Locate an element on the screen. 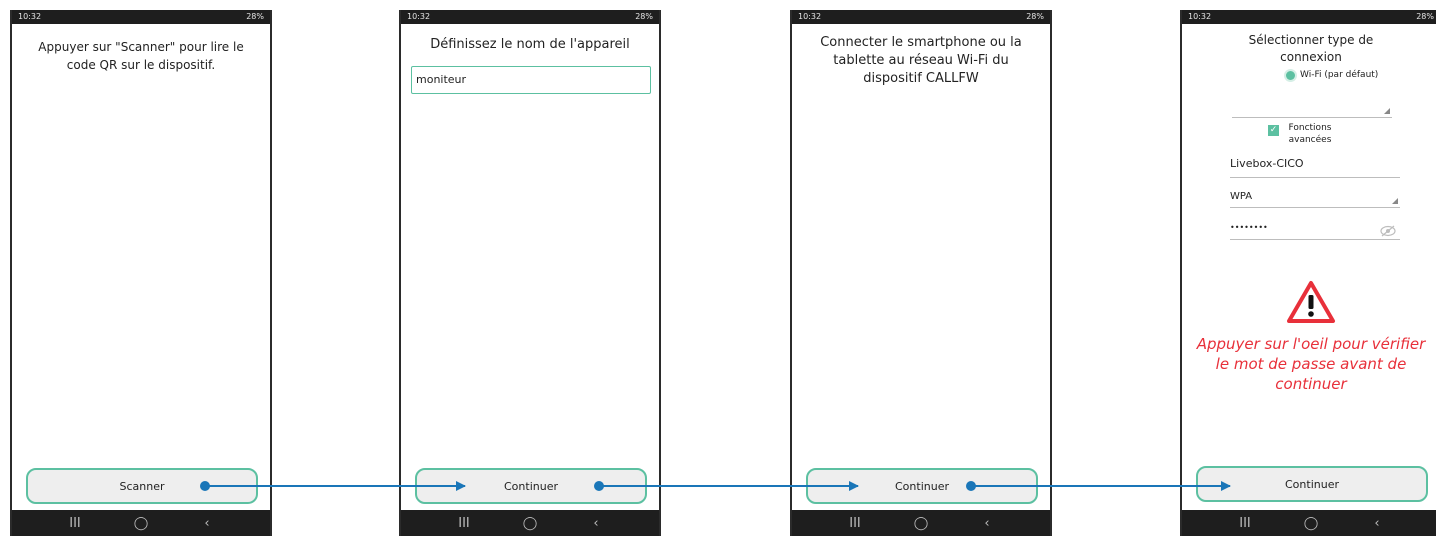 The image size is (1436, 540). scanner-button-label: Scanner is located at coordinates (142, 486).